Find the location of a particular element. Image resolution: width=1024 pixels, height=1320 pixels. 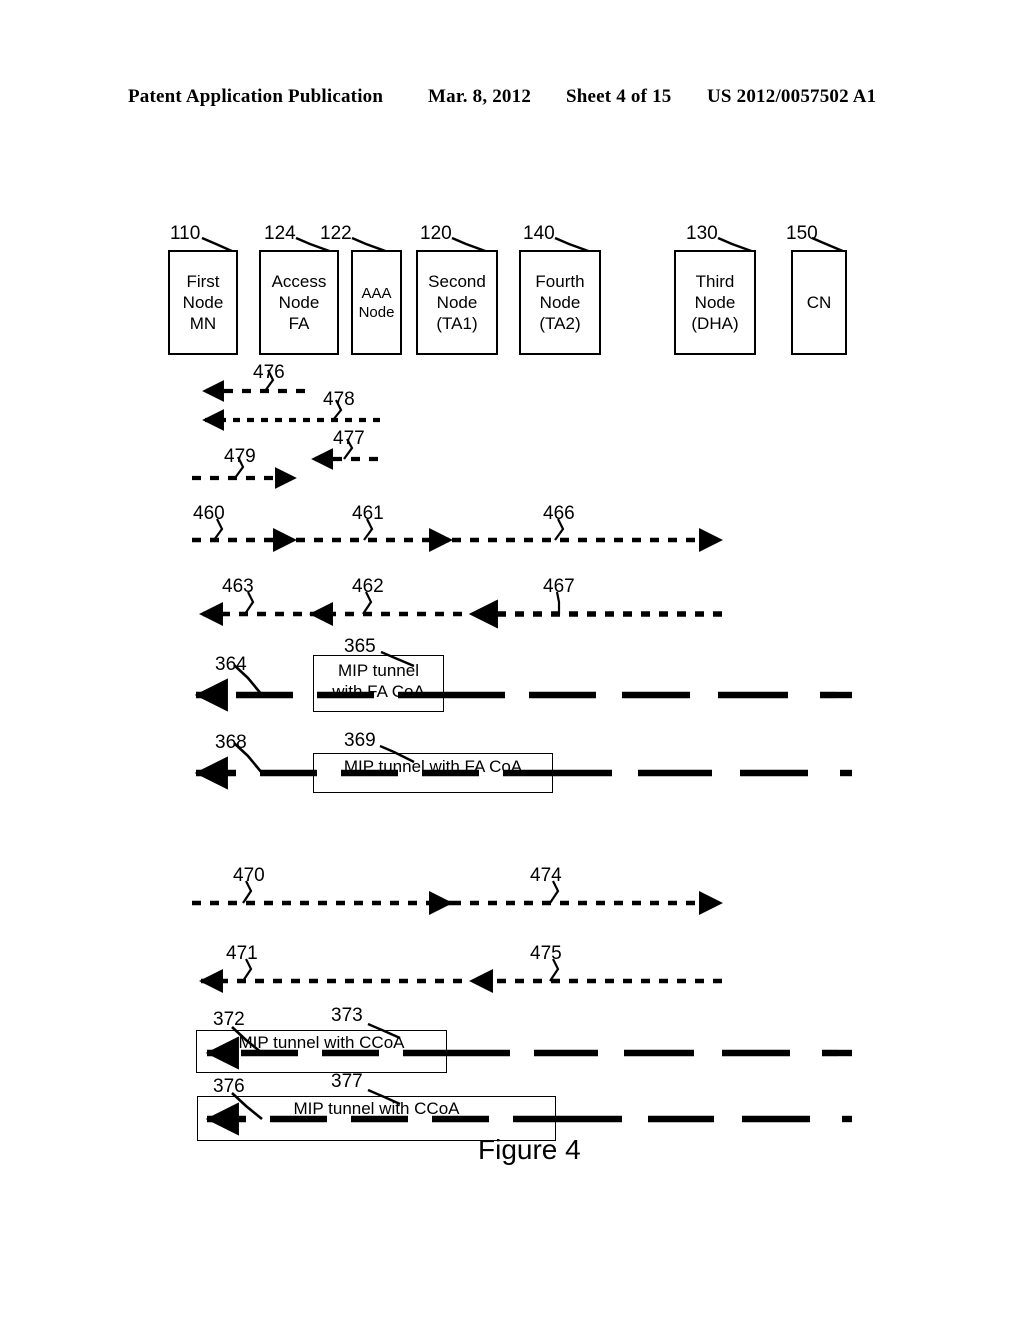

ref-numeral-466: 466 is located at coordinates (559, 513).